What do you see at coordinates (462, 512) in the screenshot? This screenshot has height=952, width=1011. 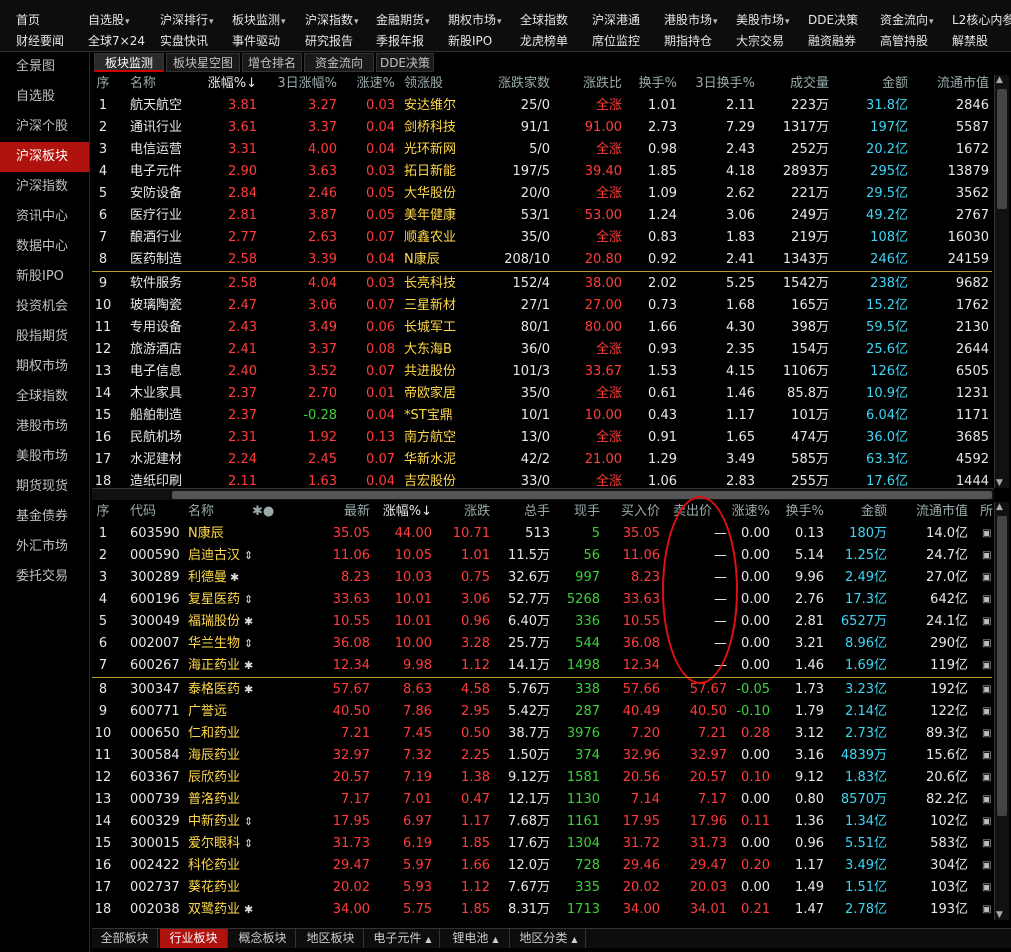 I see `column-header: 涨跌` at bounding box center [462, 512].